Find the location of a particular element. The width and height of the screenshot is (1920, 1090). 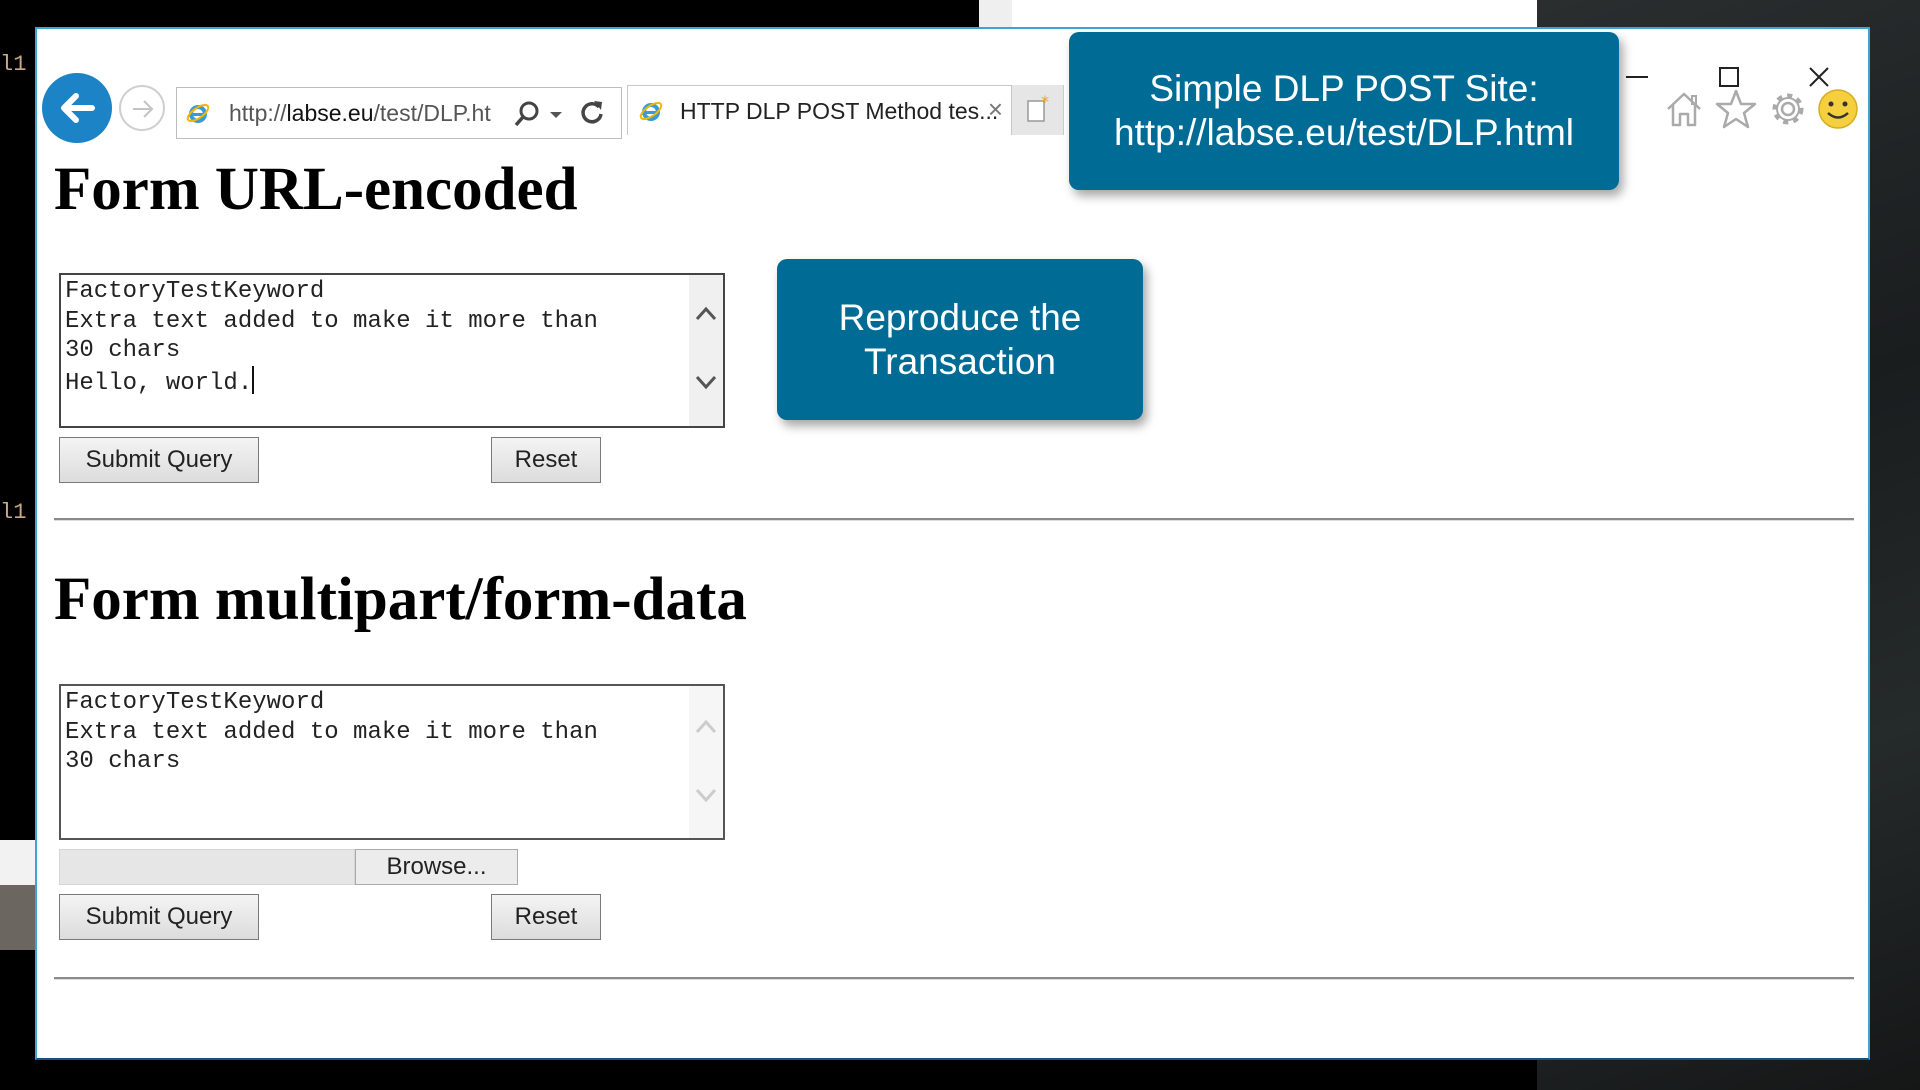

form2-submit-button: Submit Query is located at coordinates (159, 917).